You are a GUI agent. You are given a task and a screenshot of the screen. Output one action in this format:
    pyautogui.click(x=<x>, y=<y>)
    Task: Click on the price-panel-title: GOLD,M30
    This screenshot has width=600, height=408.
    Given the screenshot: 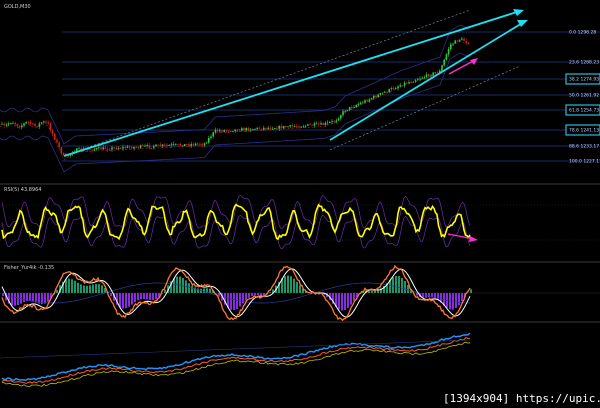 What is the action you would take?
    pyautogui.click(x=17, y=7)
    